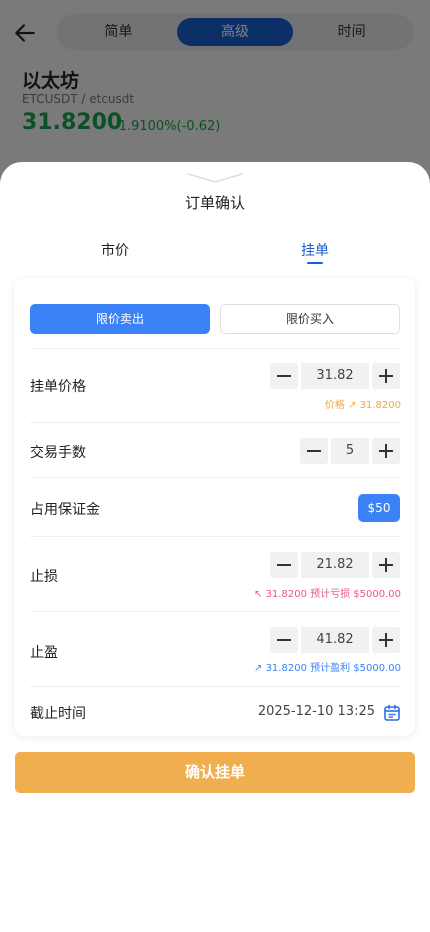 Image resolution: width=430 pixels, height=932 pixels. I want to click on limit-price-hint: 价格 ↗ 31.8200, so click(362, 405).